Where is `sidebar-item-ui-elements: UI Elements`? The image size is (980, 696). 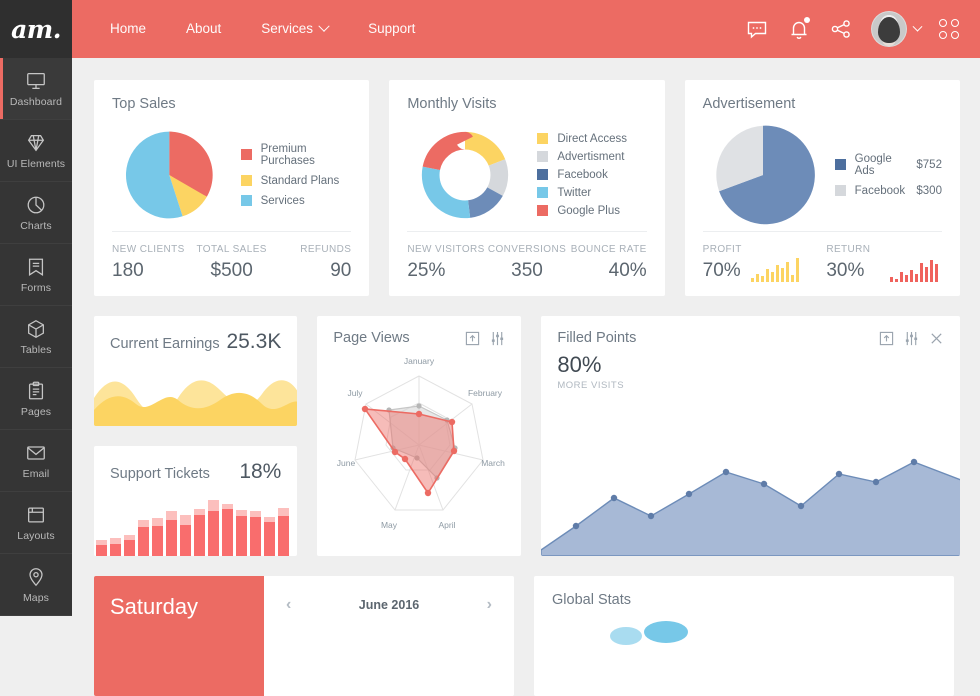 sidebar-item-ui-elements: UI Elements is located at coordinates (36, 151).